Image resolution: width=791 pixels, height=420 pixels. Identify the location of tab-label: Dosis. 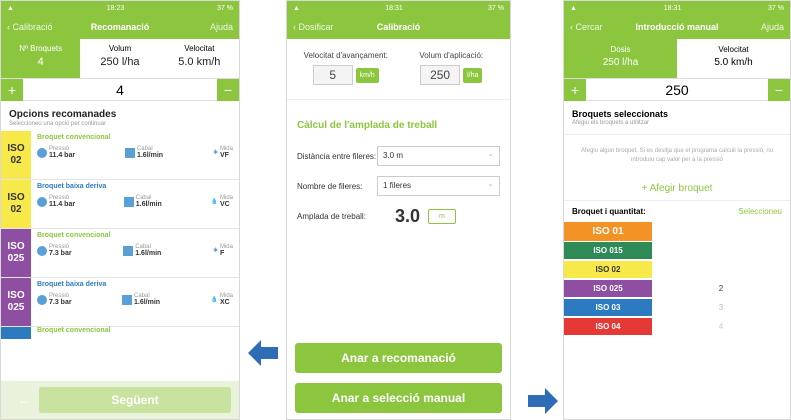
(620, 49).